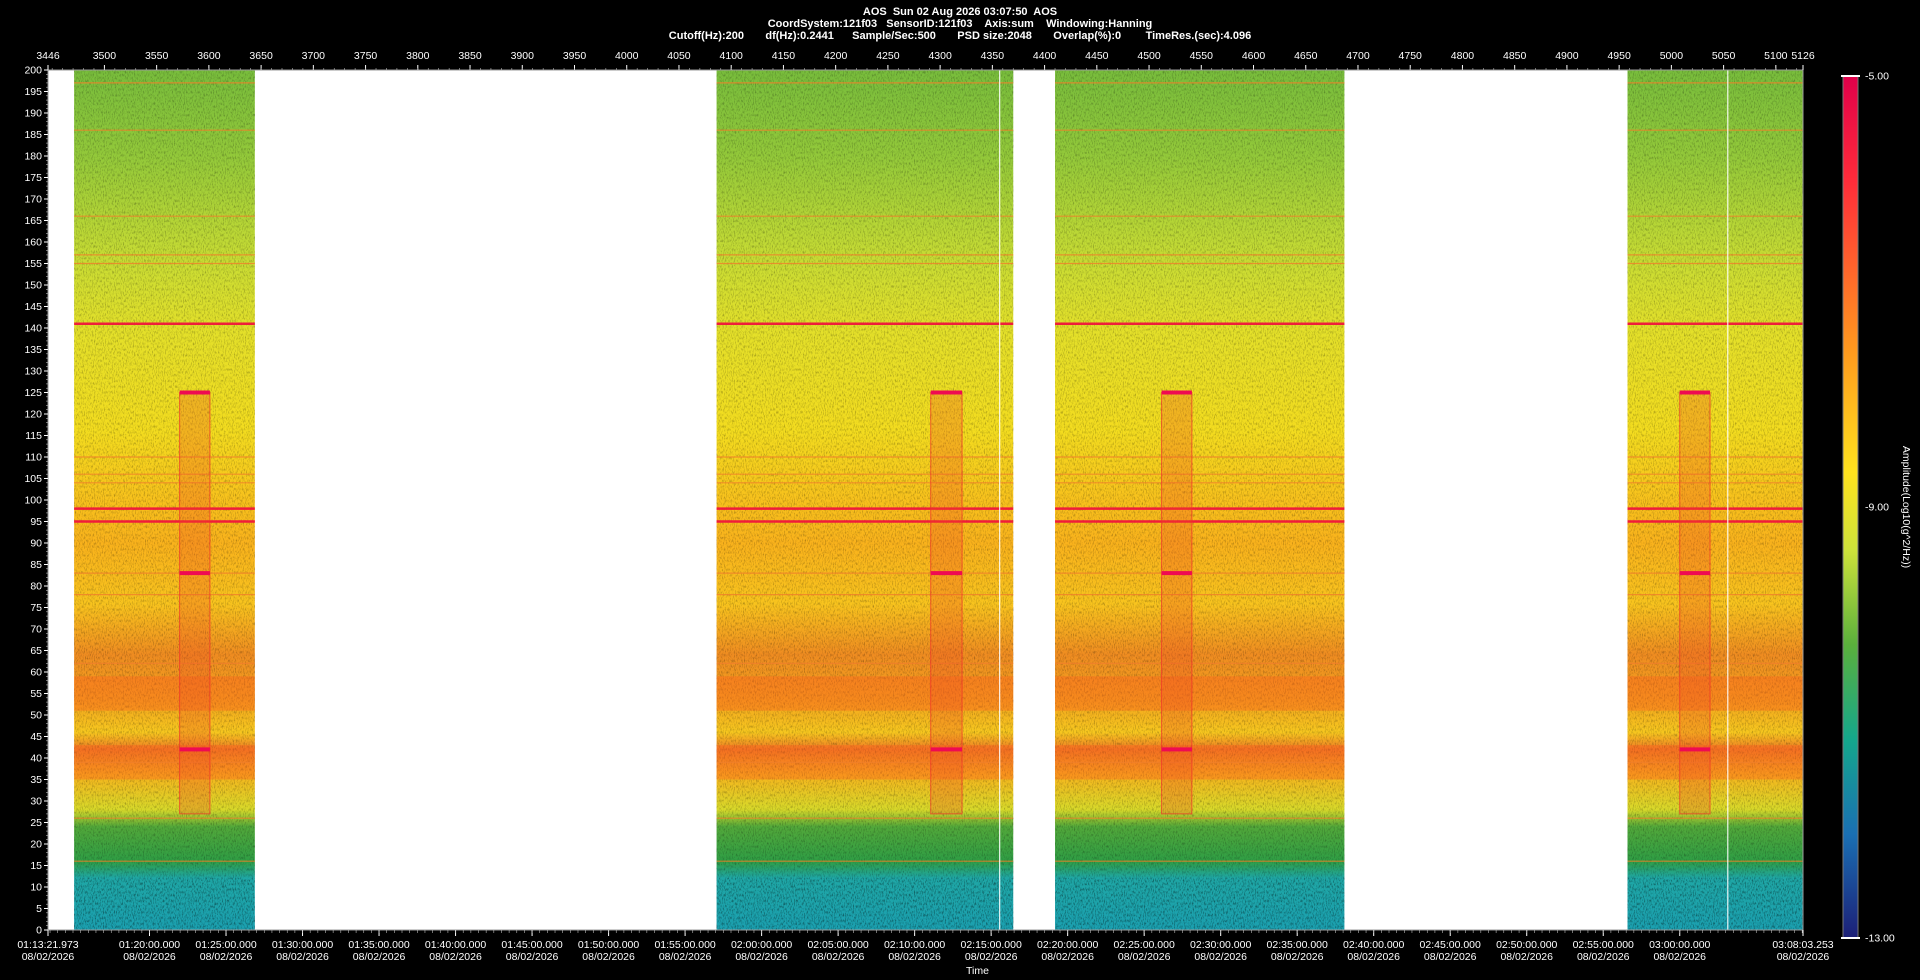 The image size is (1920, 980). Describe the element at coordinates (1045, 56) in the screenshot. I see `sample-tick-label: 4400` at that location.